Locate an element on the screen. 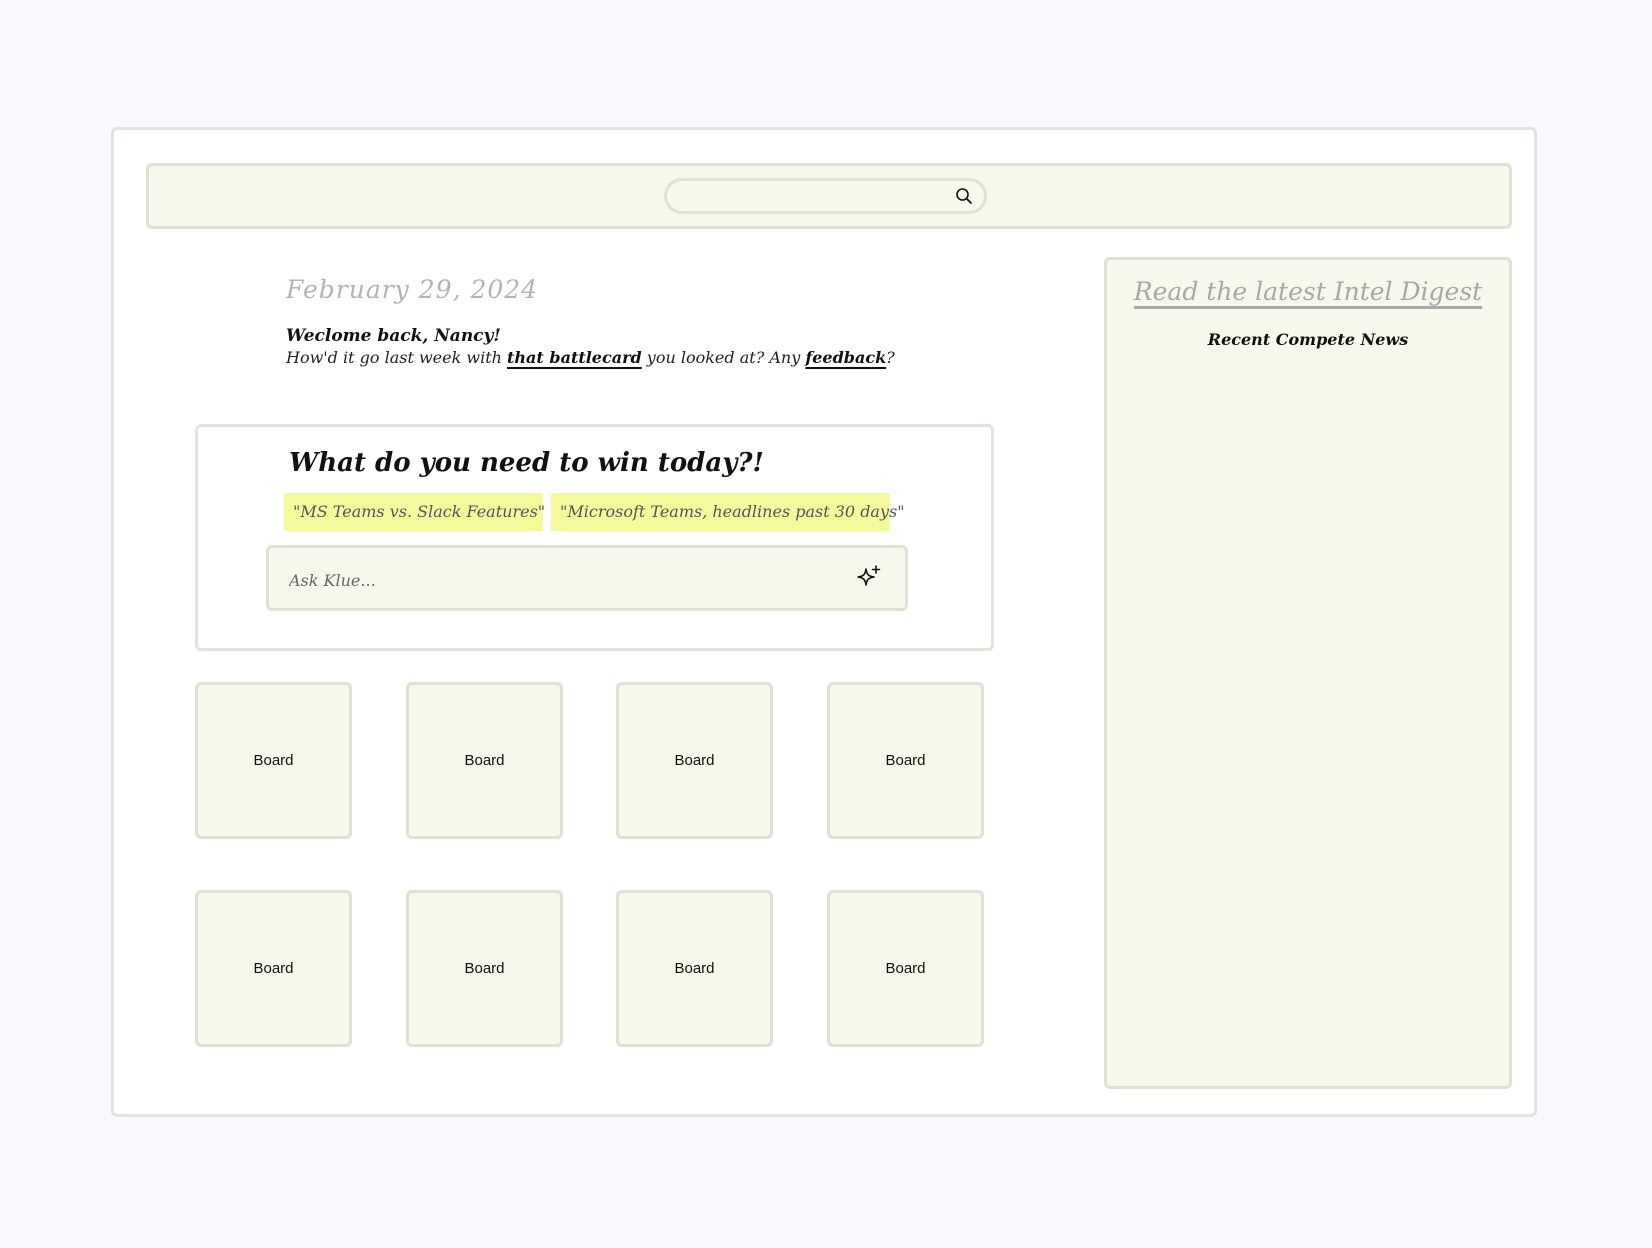 This screenshot has height=1248, width=1652. feedback-prompt-middle: you looked at? Any is located at coordinates (723, 357).